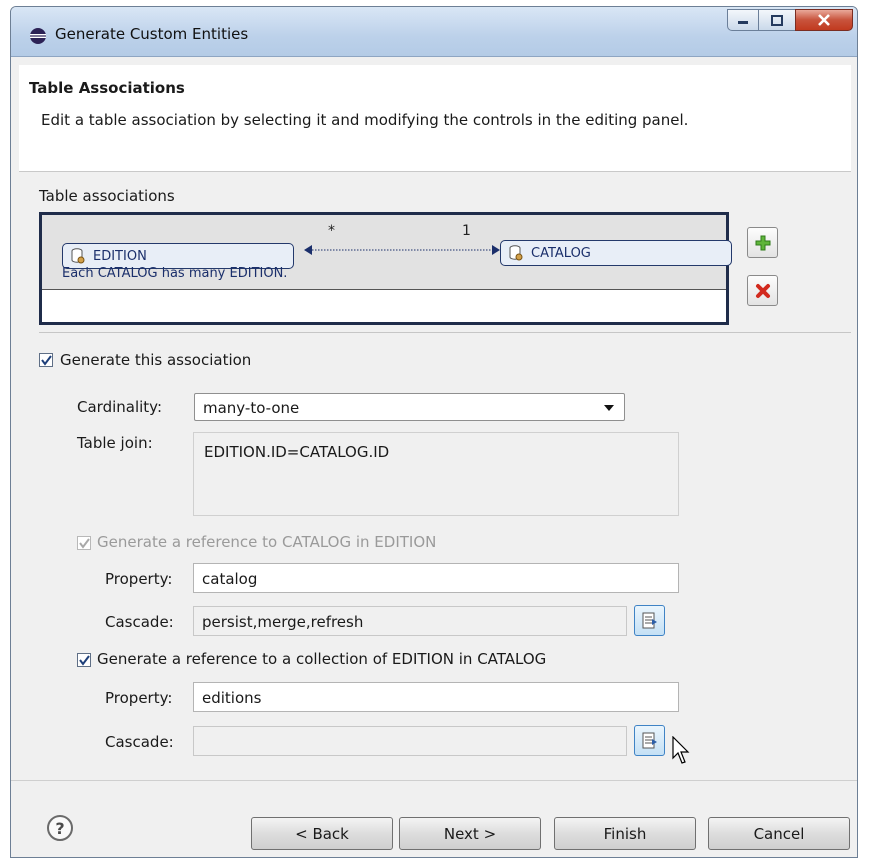 The width and height of the screenshot is (870, 860). Describe the element at coordinates (232, 698) in the screenshot. I see `ref2-property-value: editions` at that location.